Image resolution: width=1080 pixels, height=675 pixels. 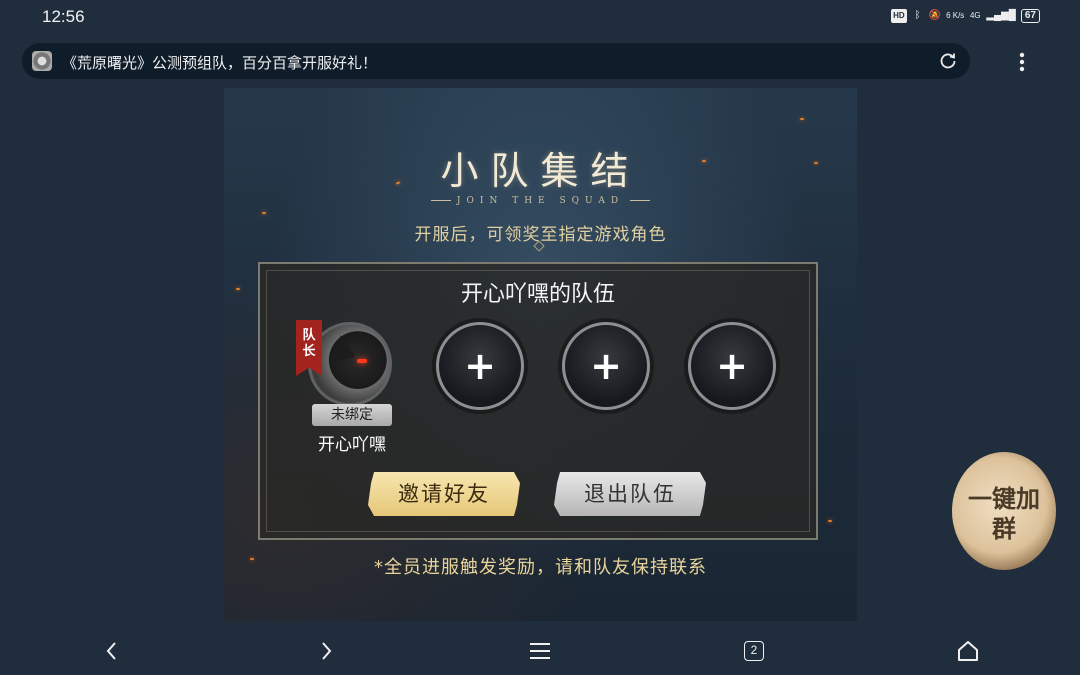 I want to click on footer-note: *全员进服触发奖励，请和队友保持联系, so click(x=540, y=567).